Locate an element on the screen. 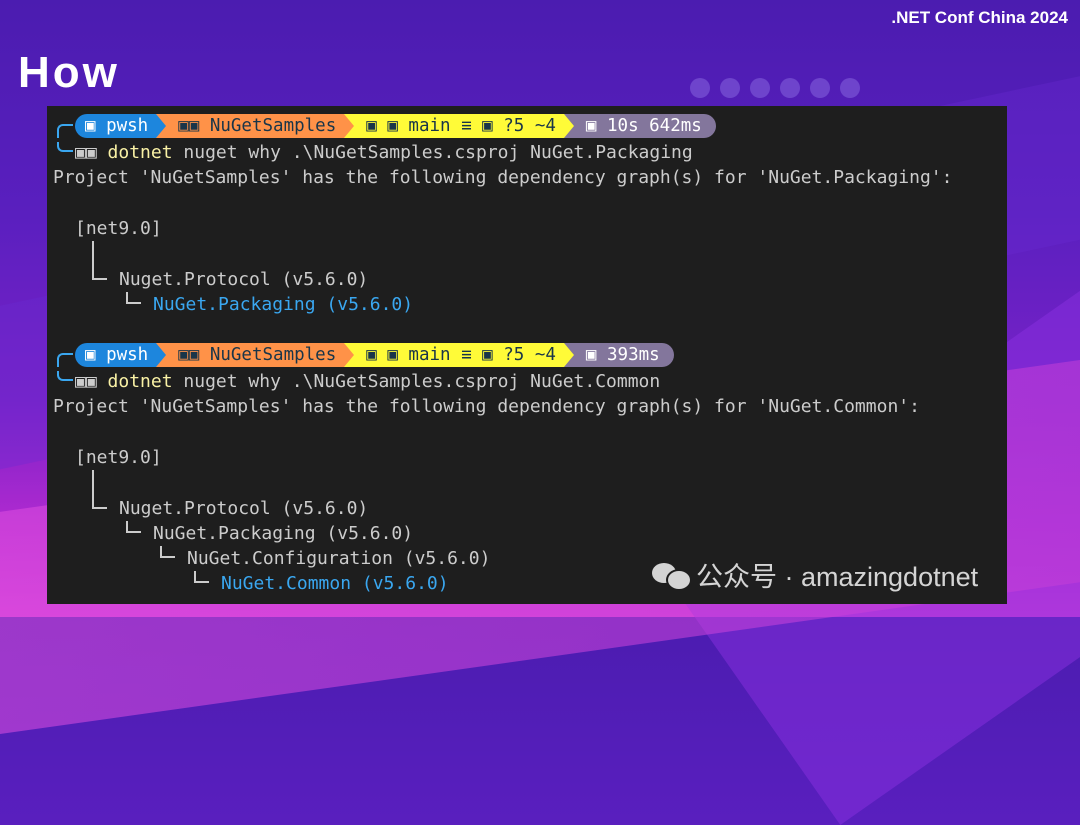 The image size is (1080, 825). page-heading: How is located at coordinates (69, 72).